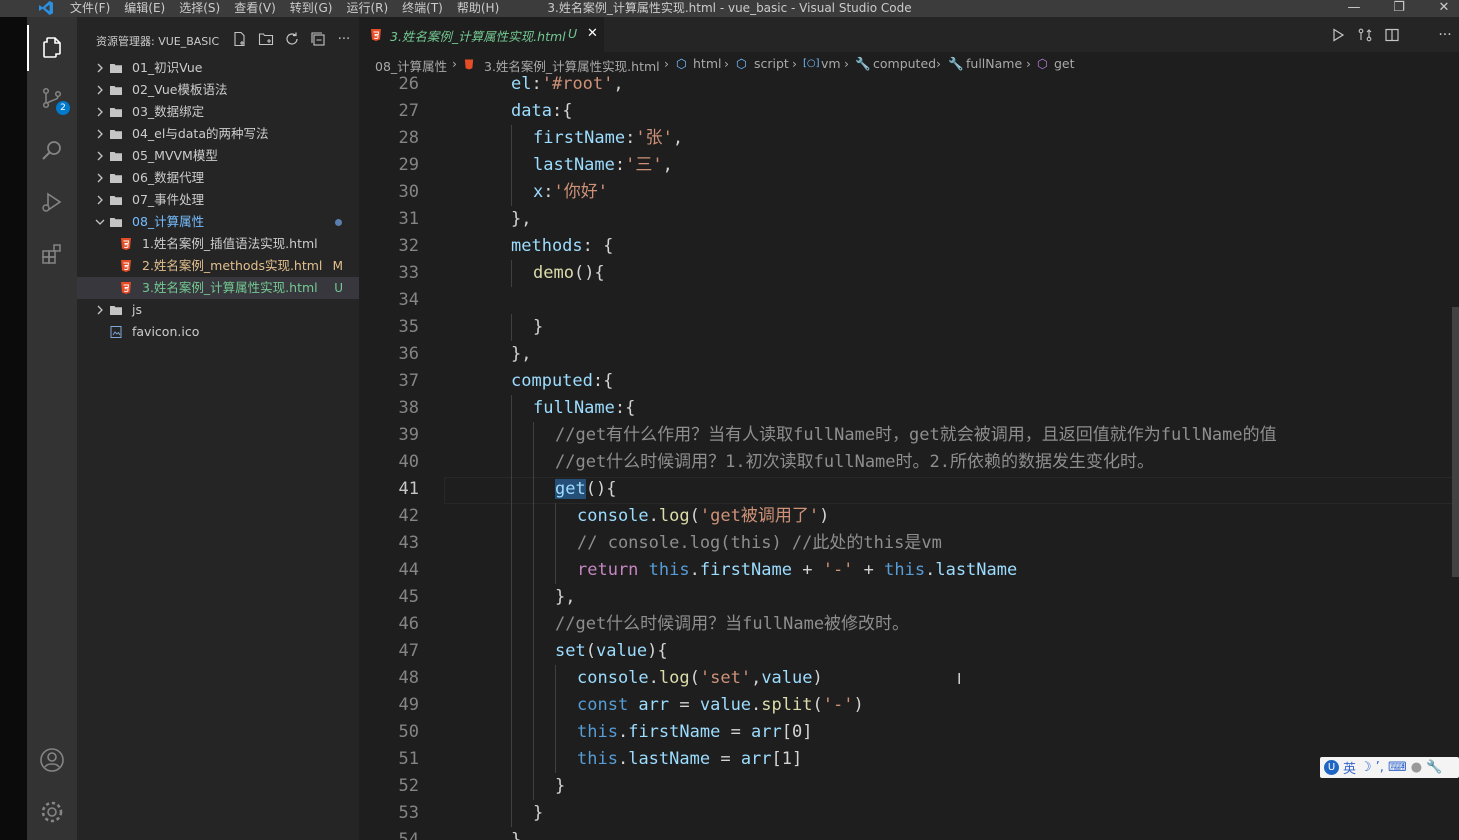  What do you see at coordinates (376, 35) in the screenshot?
I see `html5-icon` at bounding box center [376, 35].